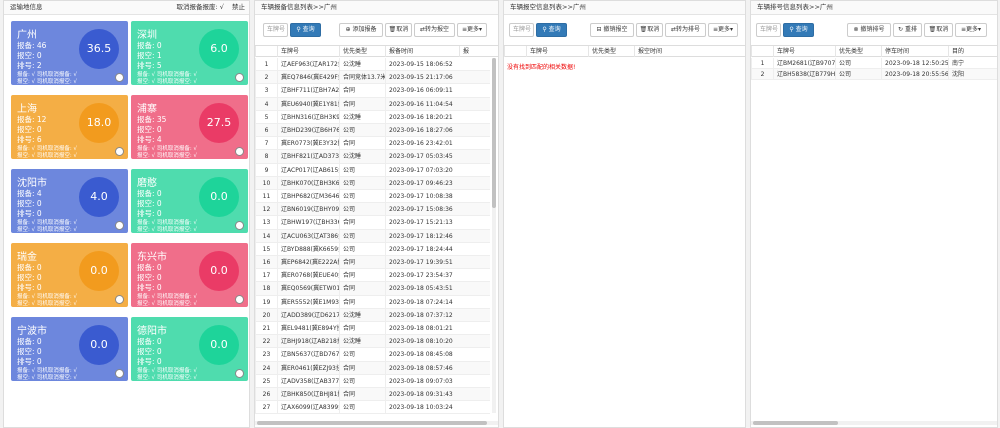  What do you see at coordinates (372, 170) in the screenshot?
I see `table-row: 9辽ACP017(辽AB615挂)公司2023-09-17 07:03:20` at bounding box center [372, 170].